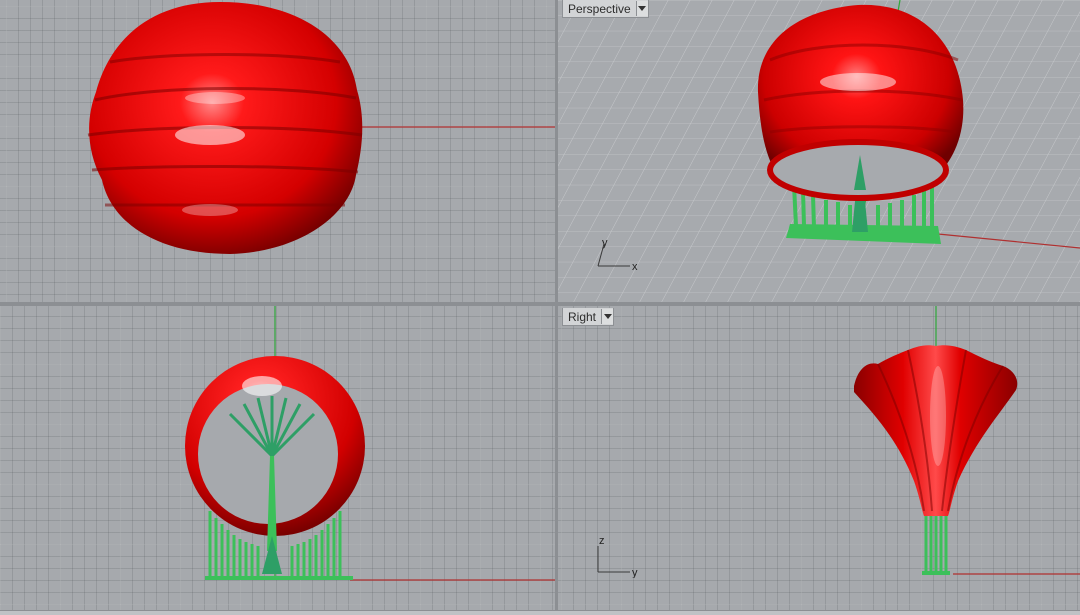 The image size is (1080, 615). Describe the element at coordinates (602, 541) in the screenshot. I see `svg-text: z` at that location.